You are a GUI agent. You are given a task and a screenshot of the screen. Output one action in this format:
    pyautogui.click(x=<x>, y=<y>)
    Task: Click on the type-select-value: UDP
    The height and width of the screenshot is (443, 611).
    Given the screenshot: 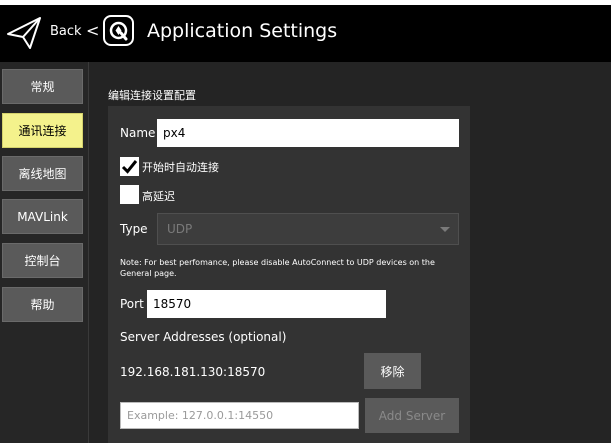 What is the action you would take?
    pyautogui.click(x=180, y=229)
    